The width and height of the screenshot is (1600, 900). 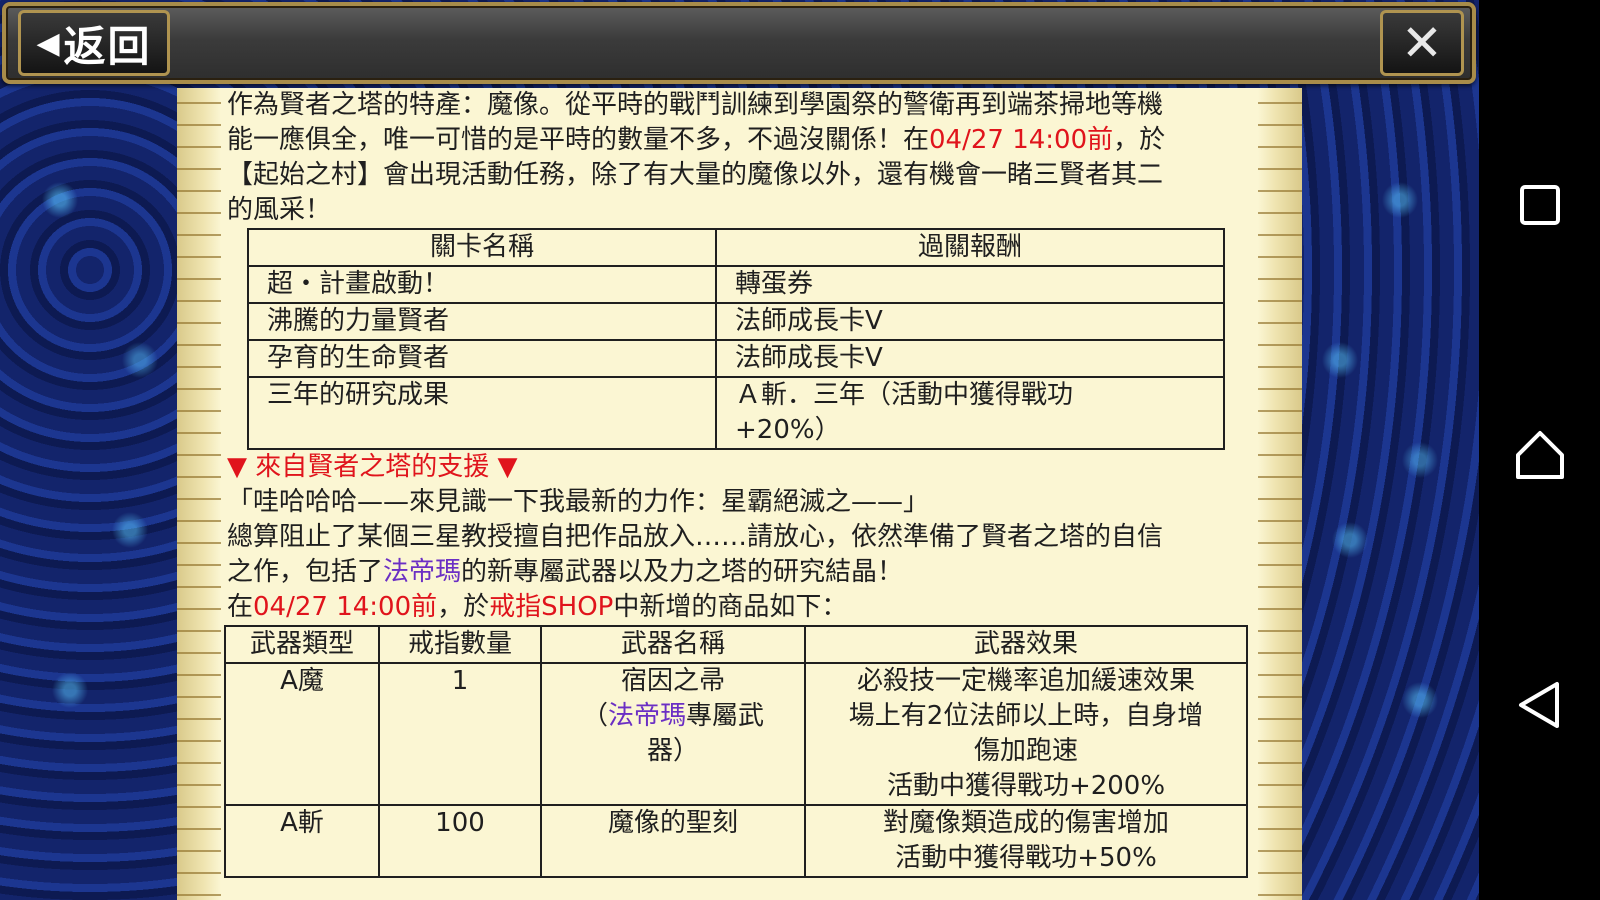 I want to click on close-x-icon: ✕, so click(x=1422, y=43).